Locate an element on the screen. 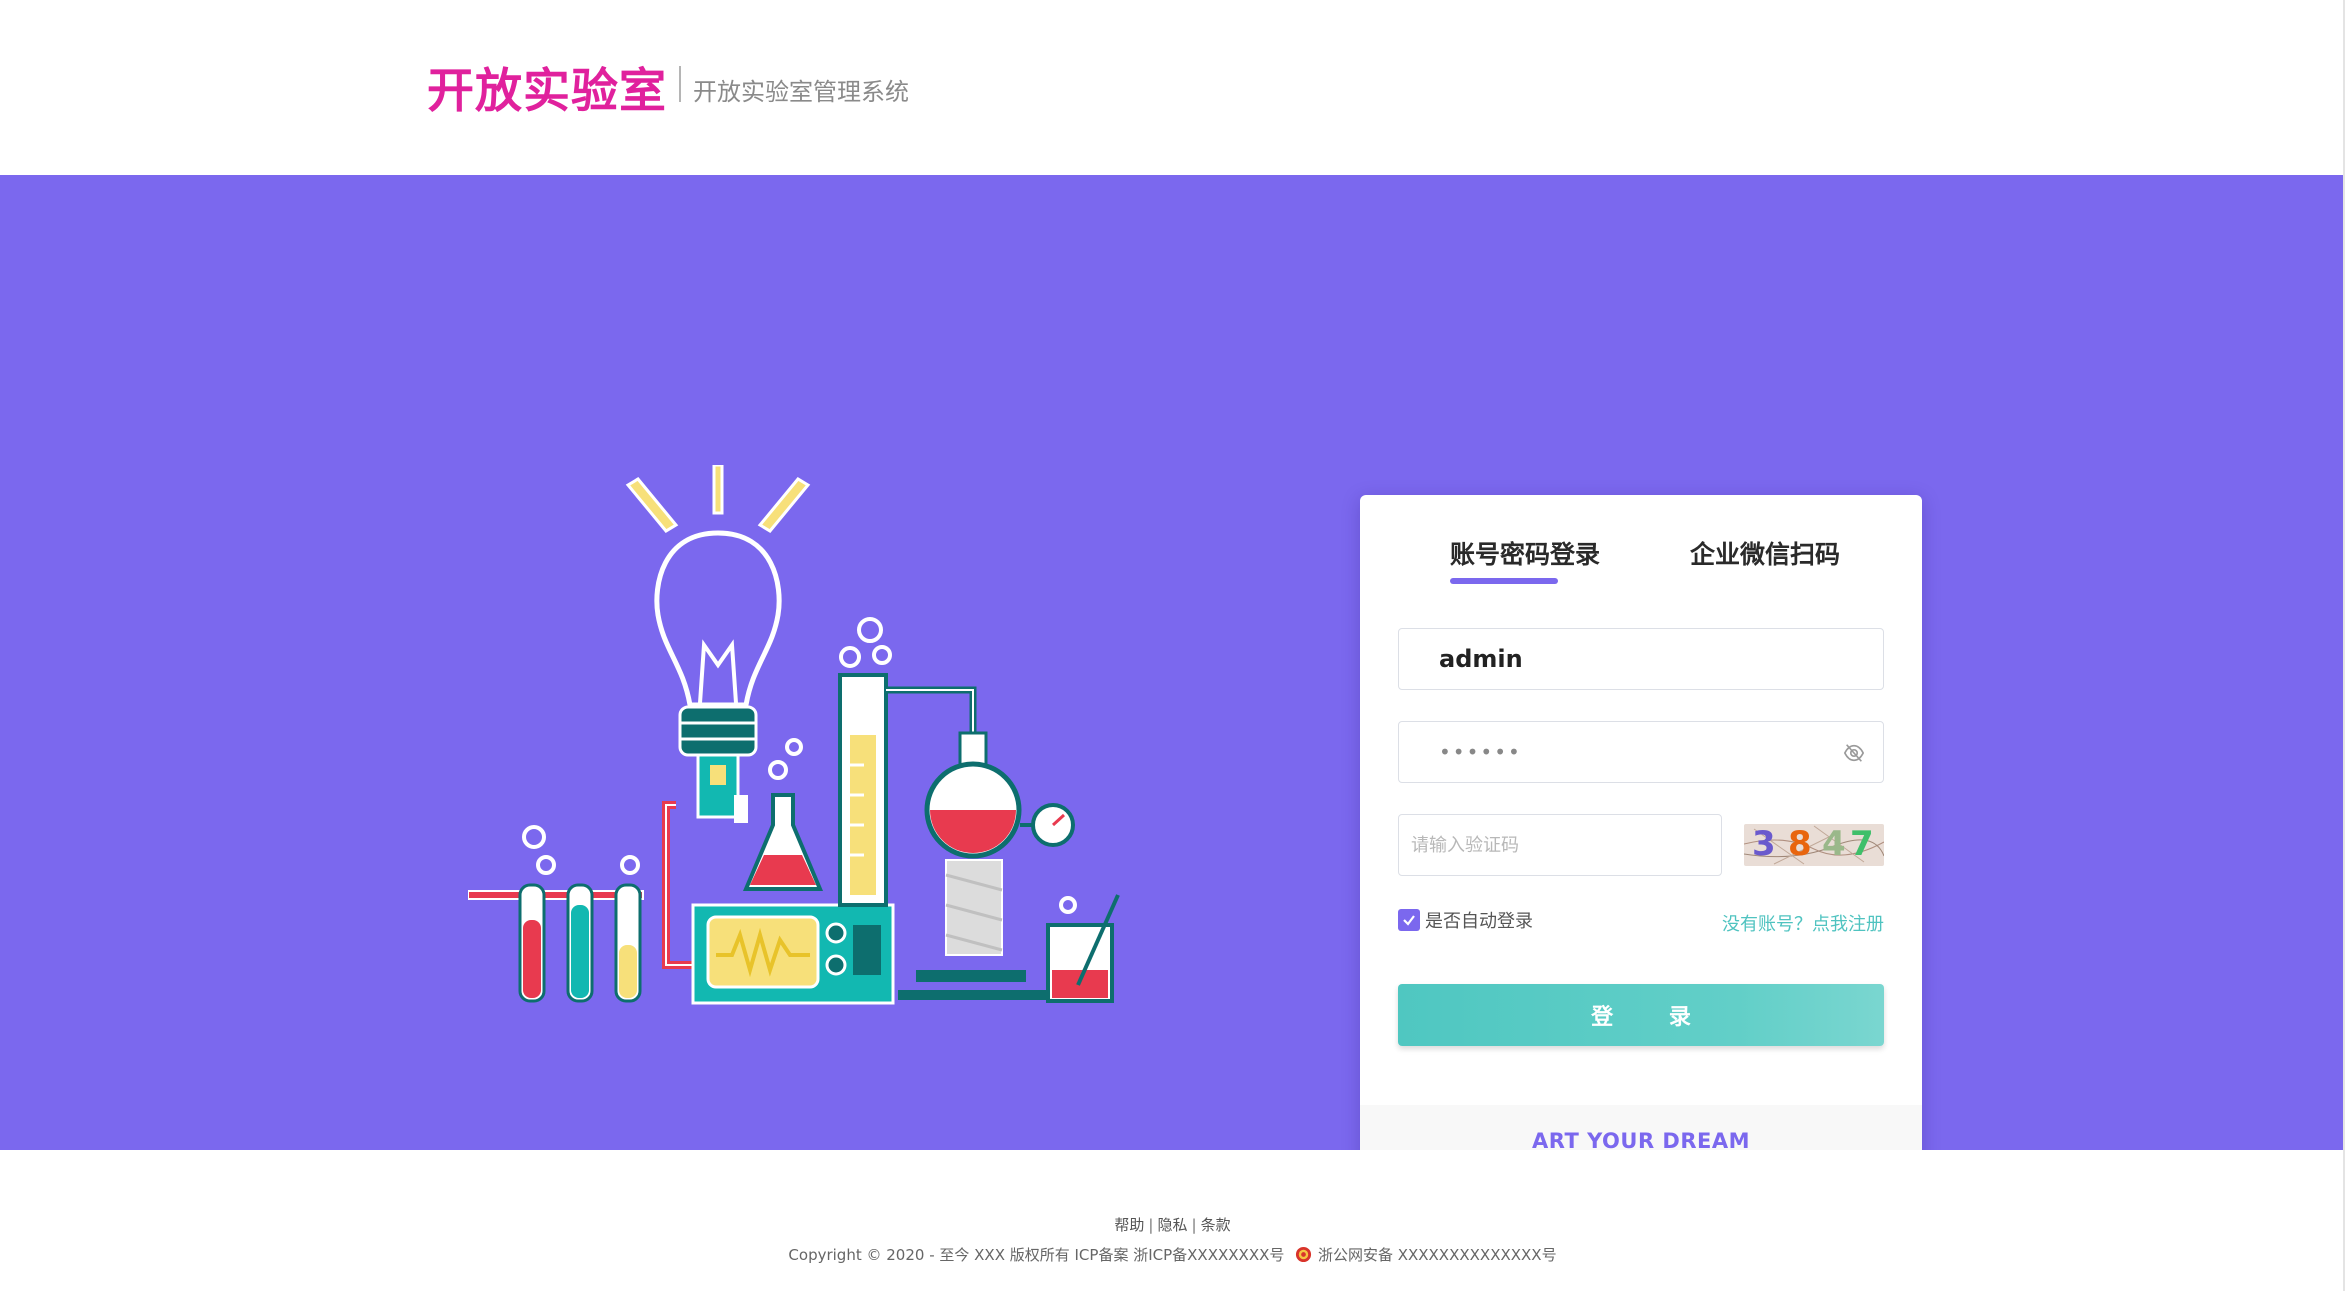  captcha-image: 3 8 4 7 is located at coordinates (1814, 845).